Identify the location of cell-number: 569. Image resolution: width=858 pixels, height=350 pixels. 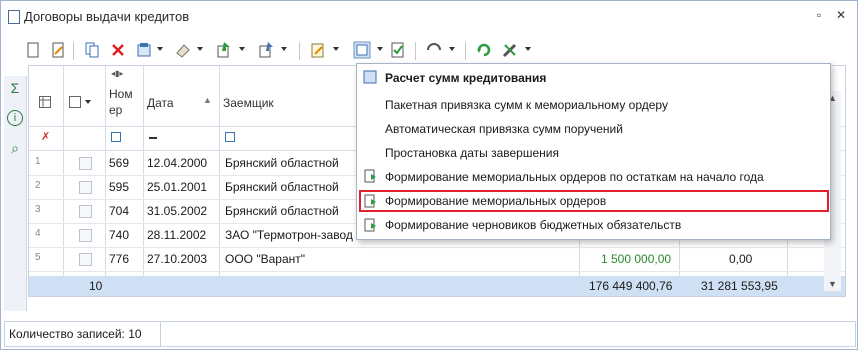
(119, 163).